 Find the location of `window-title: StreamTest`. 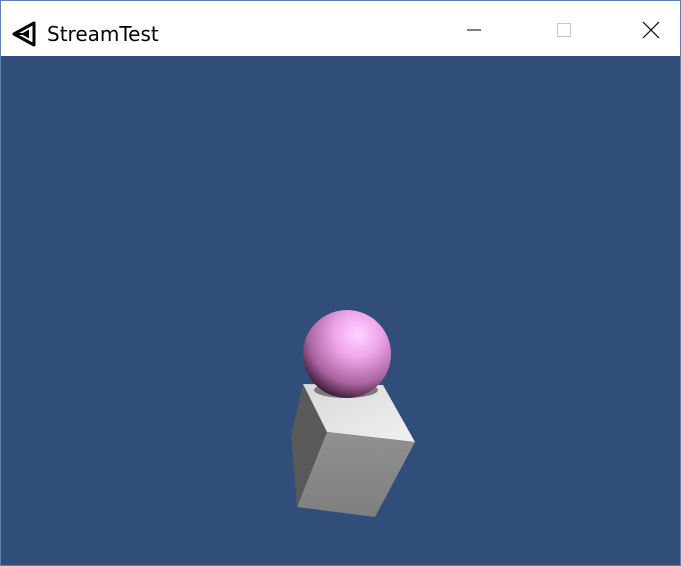

window-title: StreamTest is located at coordinates (103, 34).